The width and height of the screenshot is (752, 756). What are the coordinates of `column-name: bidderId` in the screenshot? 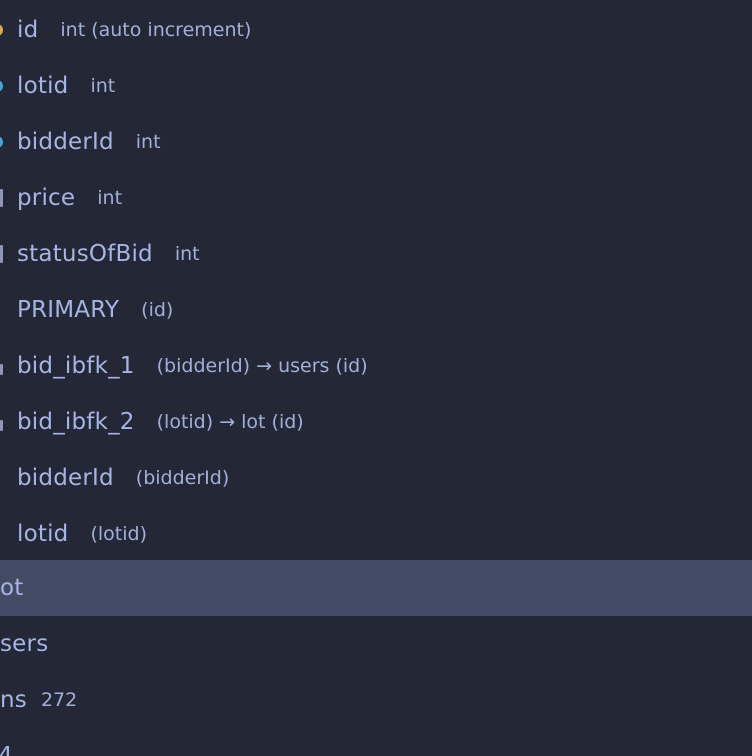 It's located at (65, 142).